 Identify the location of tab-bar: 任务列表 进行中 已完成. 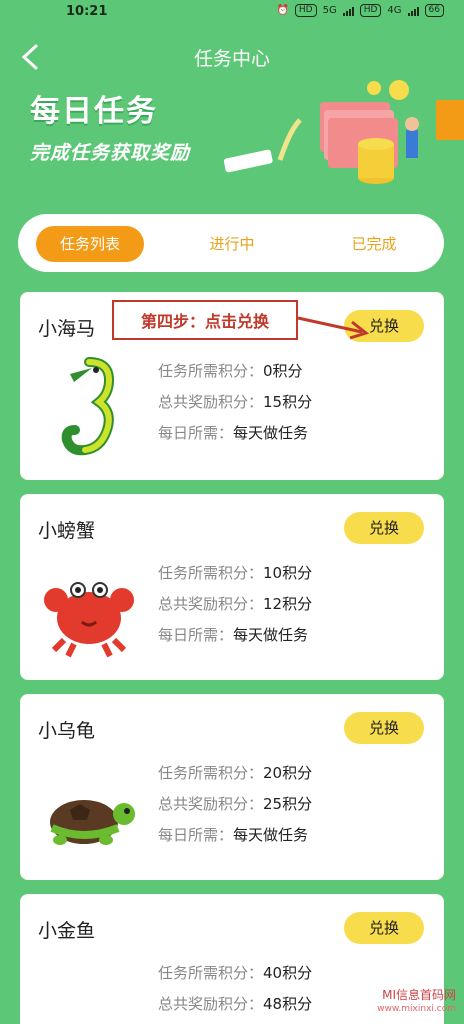
(231, 243).